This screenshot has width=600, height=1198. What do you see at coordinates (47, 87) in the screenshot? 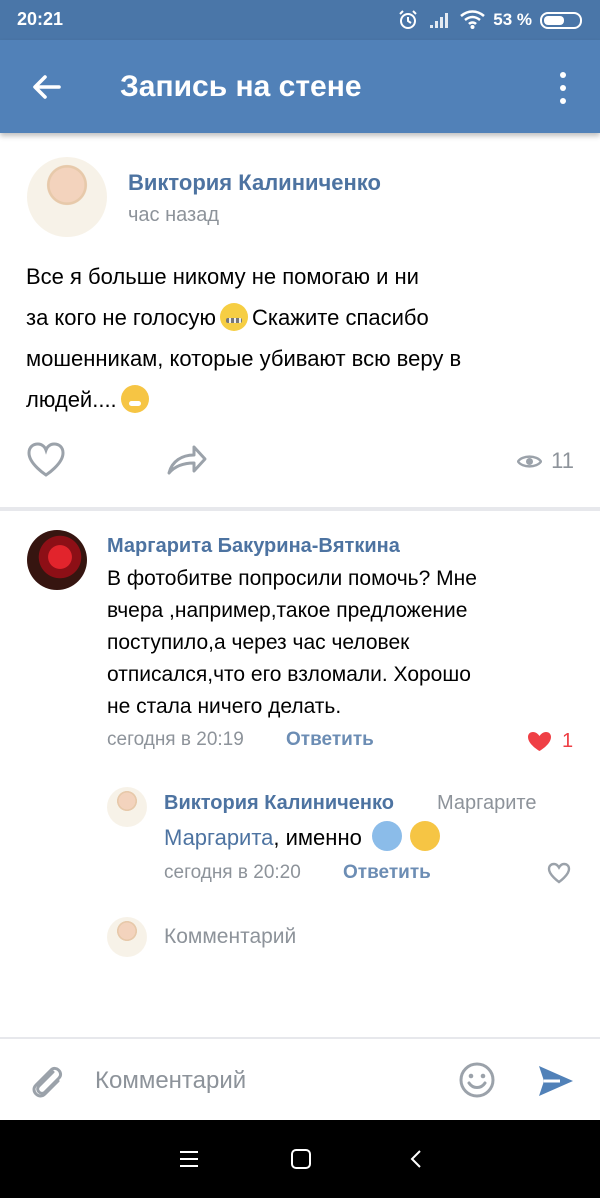
I see `arrow-left-icon` at bounding box center [47, 87].